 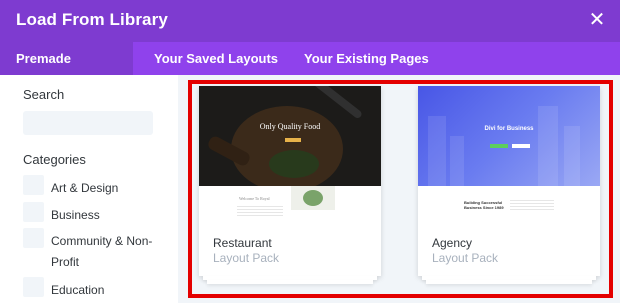 I want to click on category-label: Art & Design, so click(x=85, y=188).